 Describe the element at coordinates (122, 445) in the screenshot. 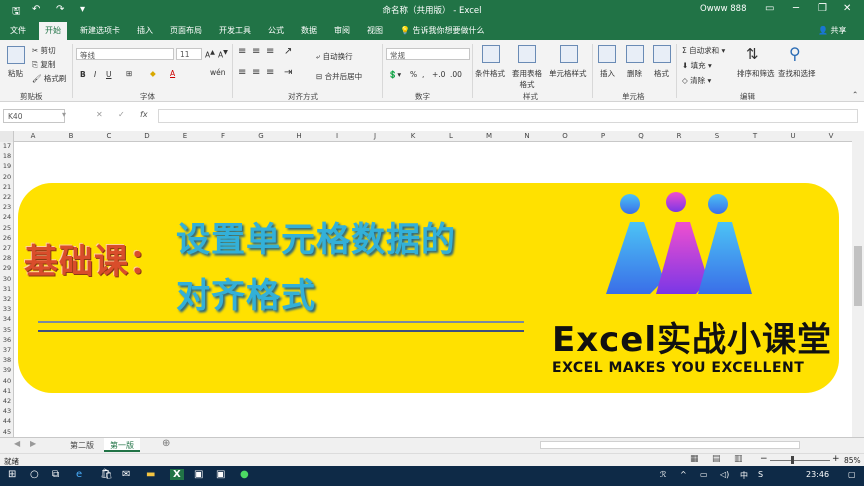

I see `sheet-tab-first: 第一版` at that location.